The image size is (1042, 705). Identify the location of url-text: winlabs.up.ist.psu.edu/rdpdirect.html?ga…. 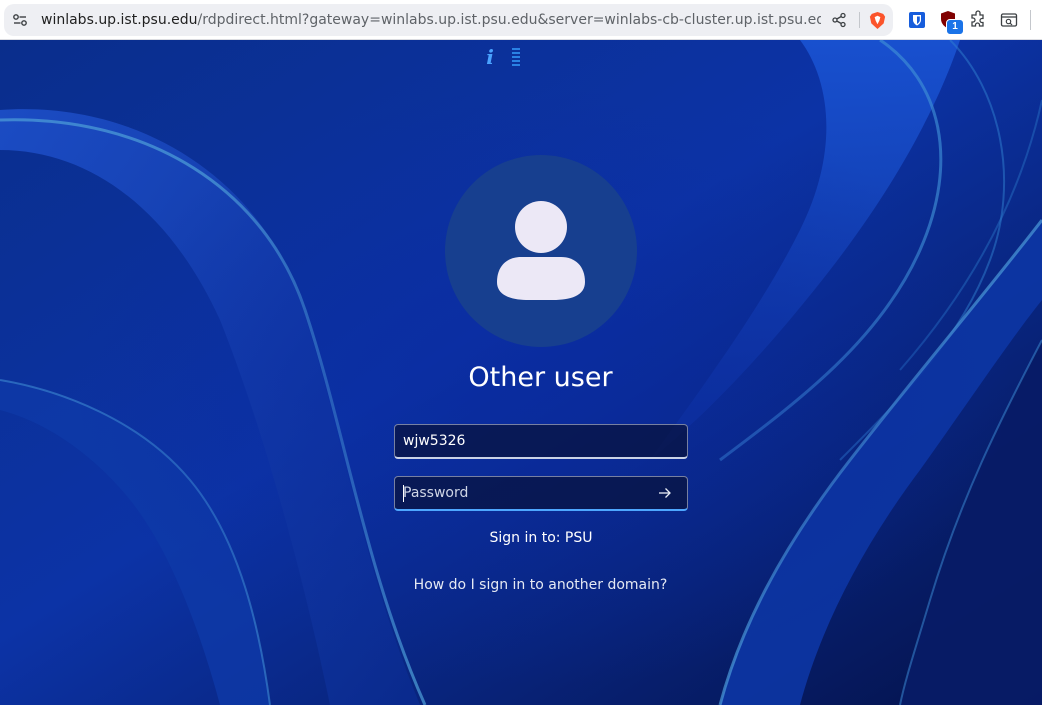
(431, 20).